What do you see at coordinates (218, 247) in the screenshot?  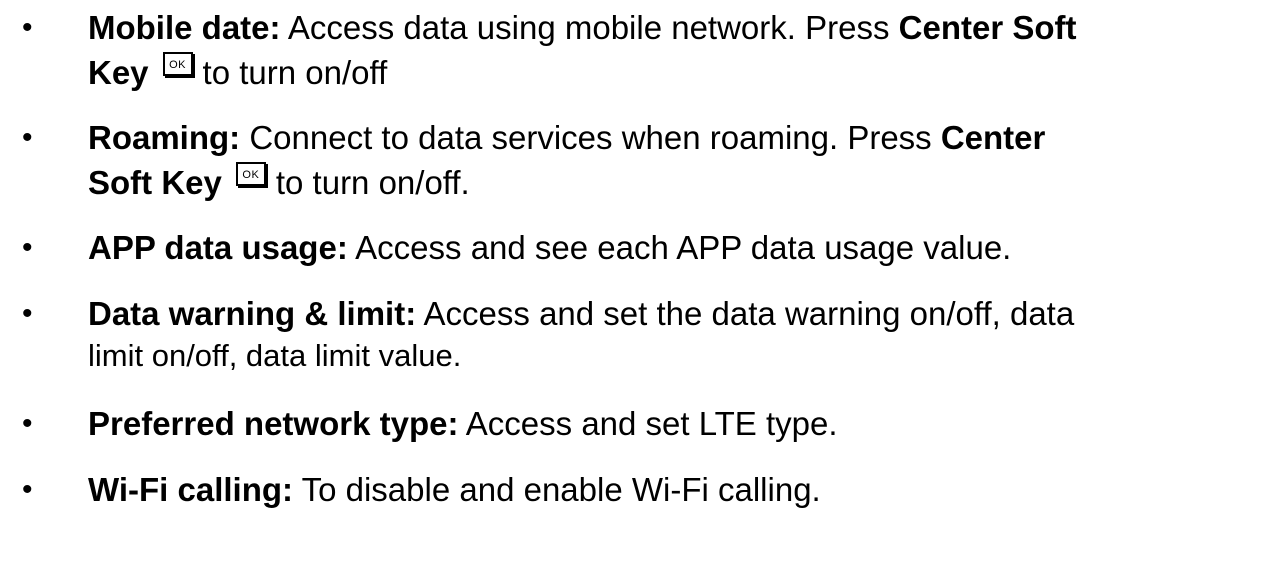 I see `item-term: APP data usage:` at bounding box center [218, 247].